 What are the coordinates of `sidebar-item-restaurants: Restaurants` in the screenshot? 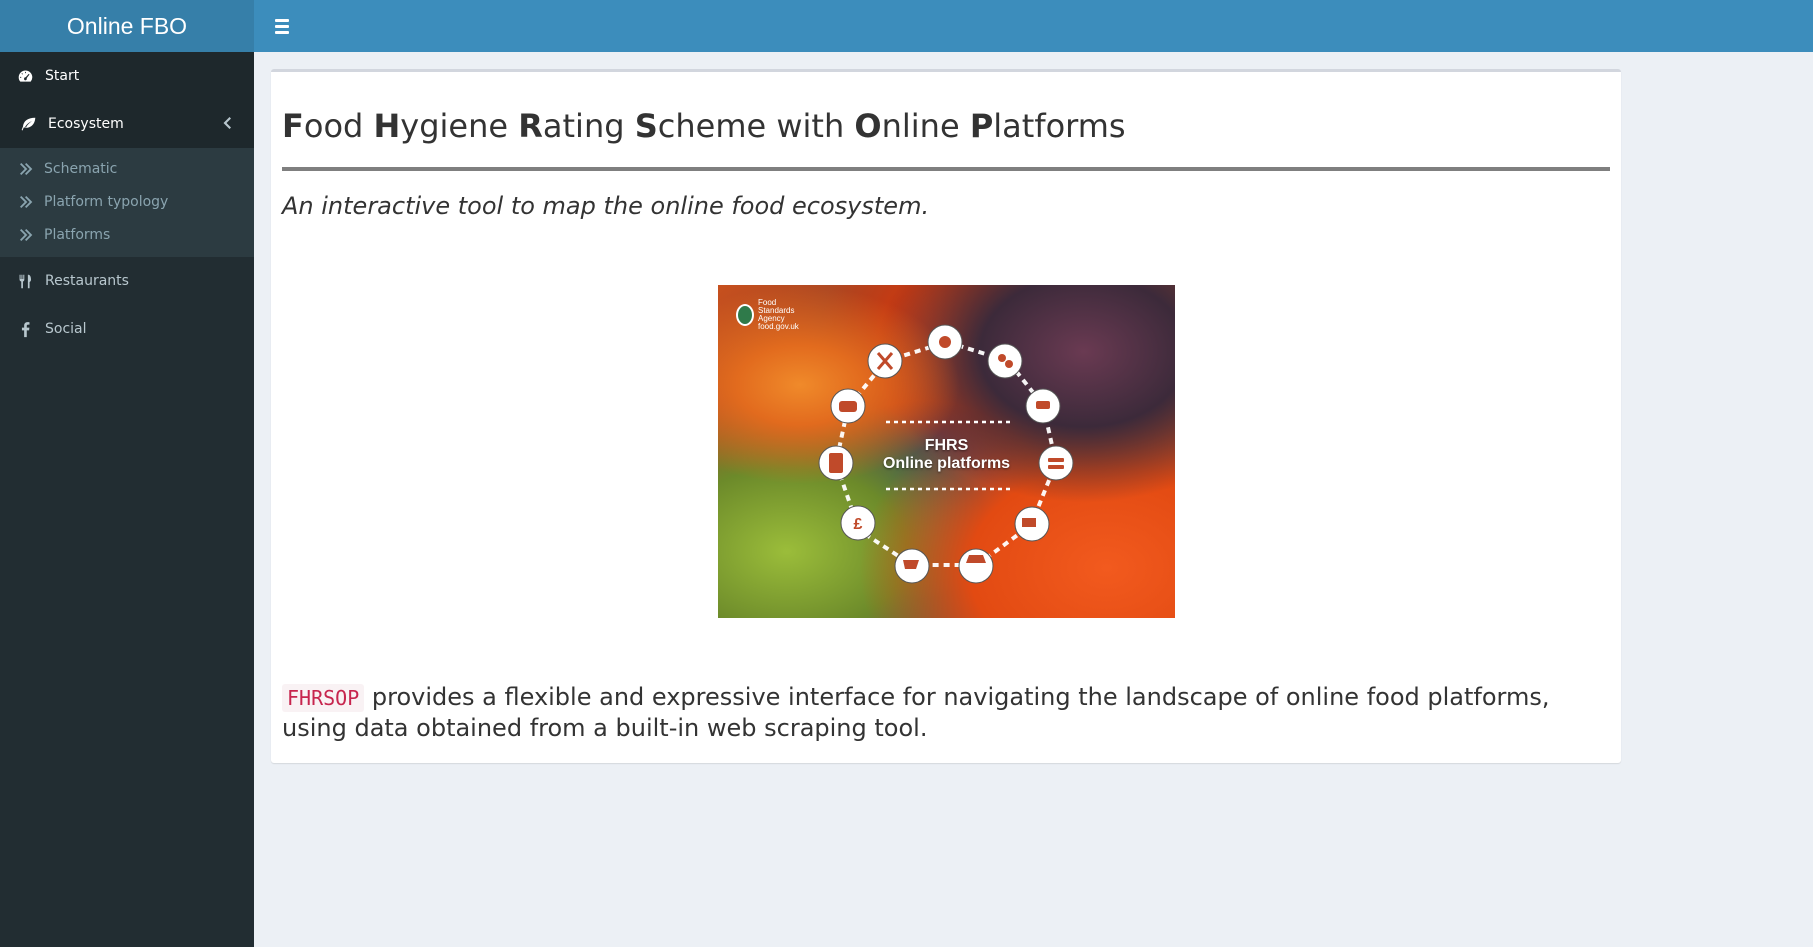 It's located at (127, 281).